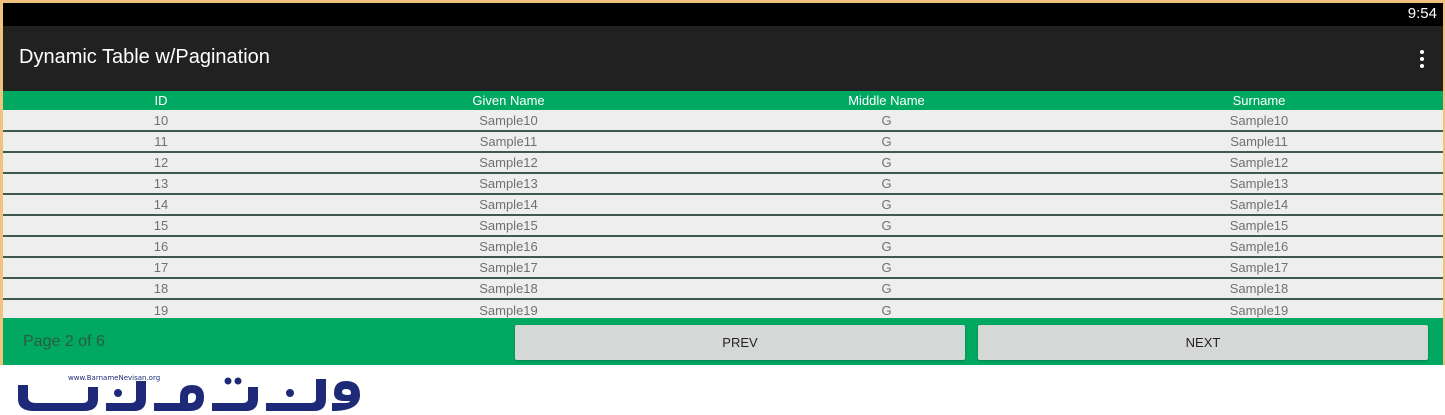 The width and height of the screenshot is (1445, 415). What do you see at coordinates (161, 121) in the screenshot?
I see `cell-id: 10` at bounding box center [161, 121].